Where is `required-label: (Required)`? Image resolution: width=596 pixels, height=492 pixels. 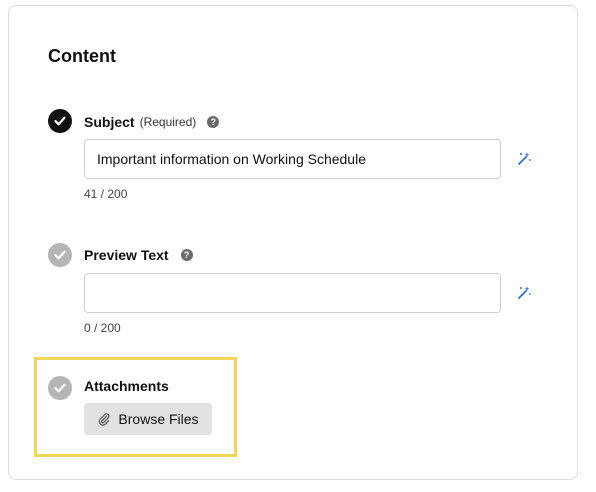
required-label: (Required) is located at coordinates (168, 122).